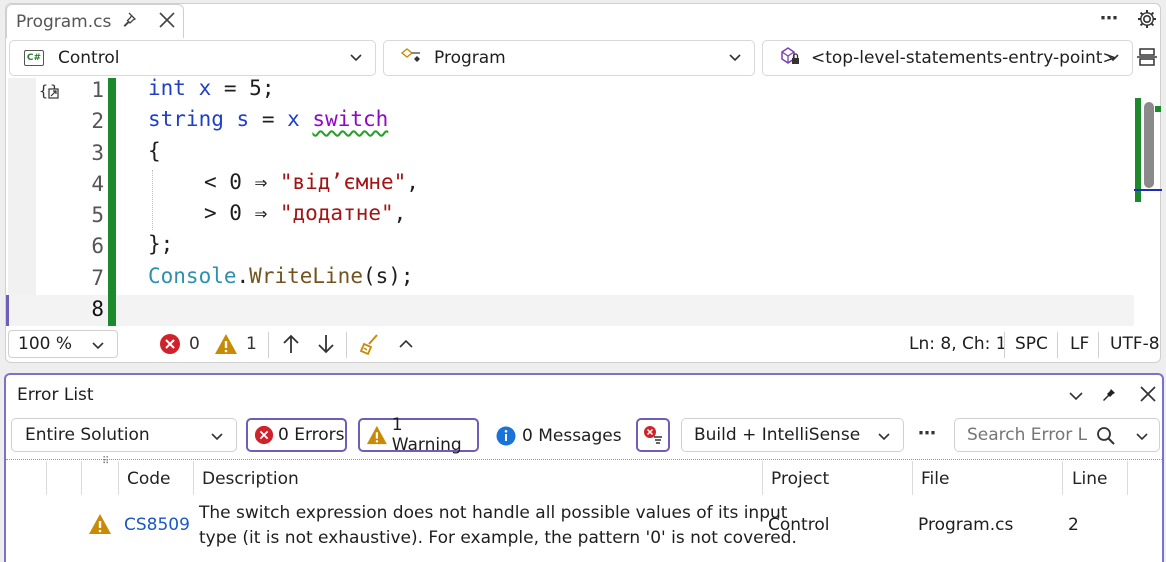  What do you see at coordinates (569, 58) in the screenshot?
I see `class-dropdown: Program` at bounding box center [569, 58].